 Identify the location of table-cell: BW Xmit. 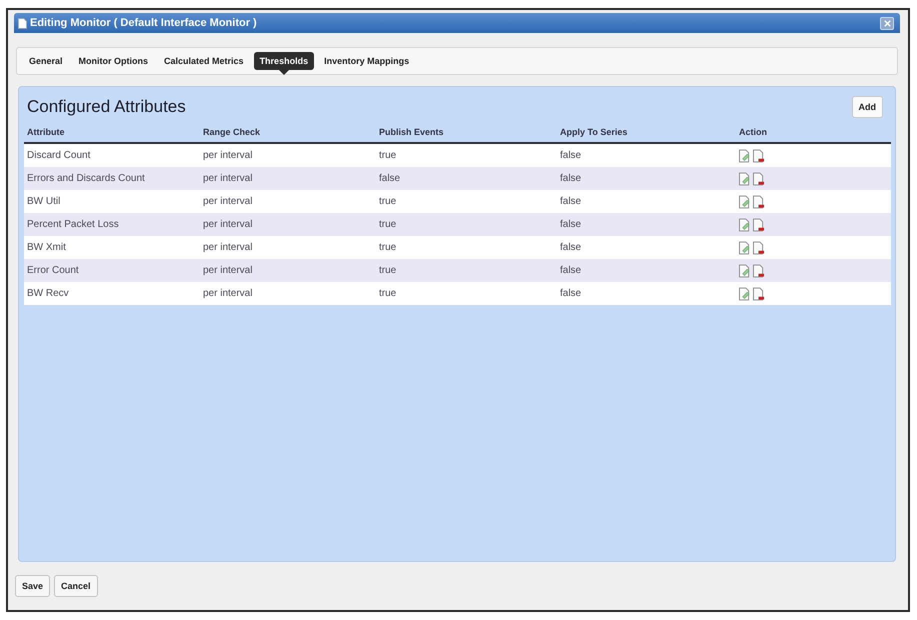
(112, 247).